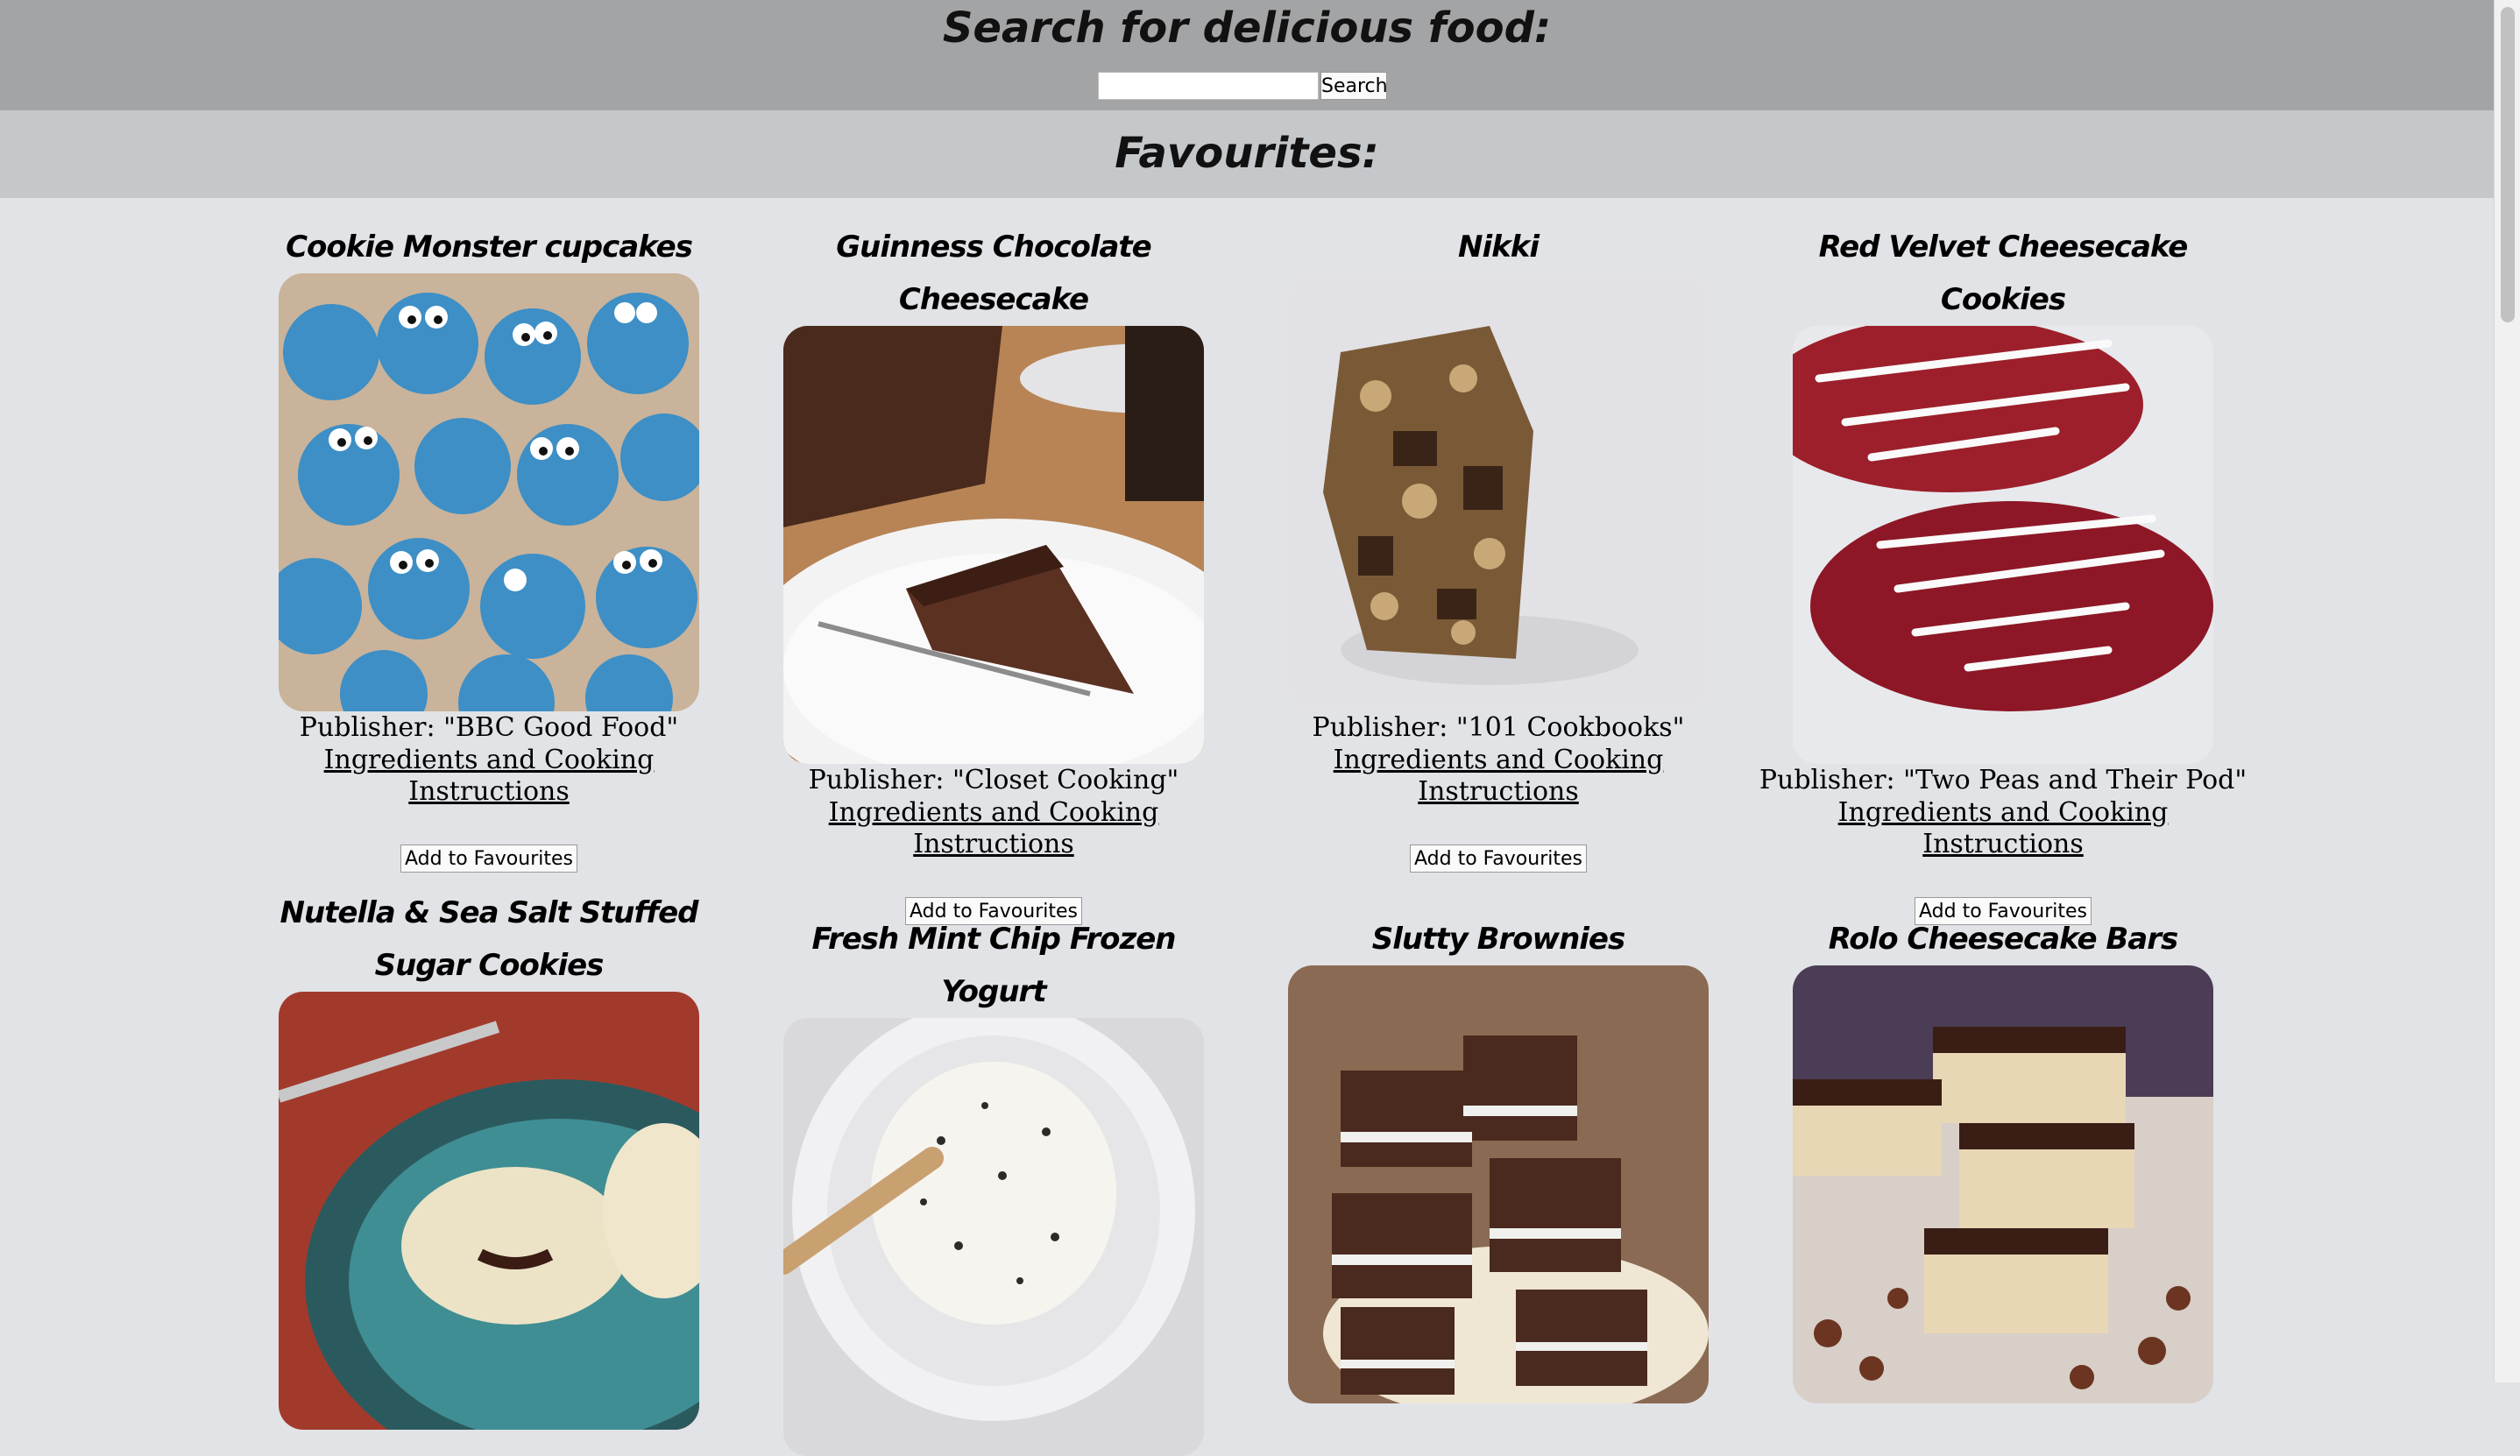  Describe the element at coordinates (2003, 780) in the screenshot. I see `recipe-publisher: Publisher: "Two Peas and Their Pod"` at that location.